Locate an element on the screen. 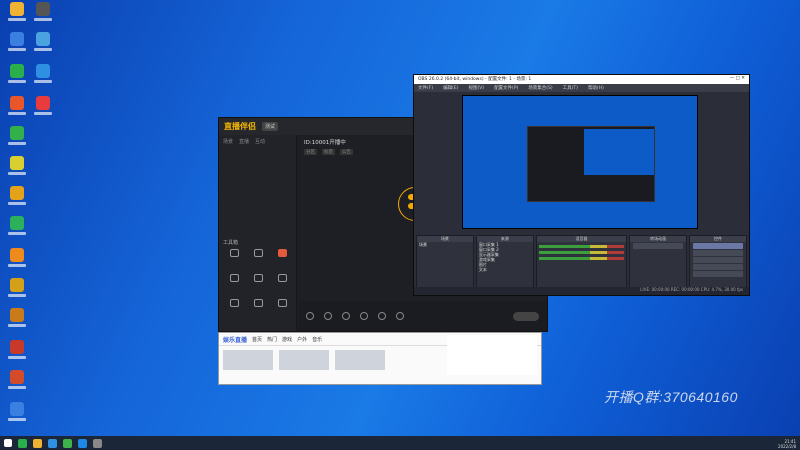  scenes-dock: 场景 场景 is located at coordinates (445, 262).